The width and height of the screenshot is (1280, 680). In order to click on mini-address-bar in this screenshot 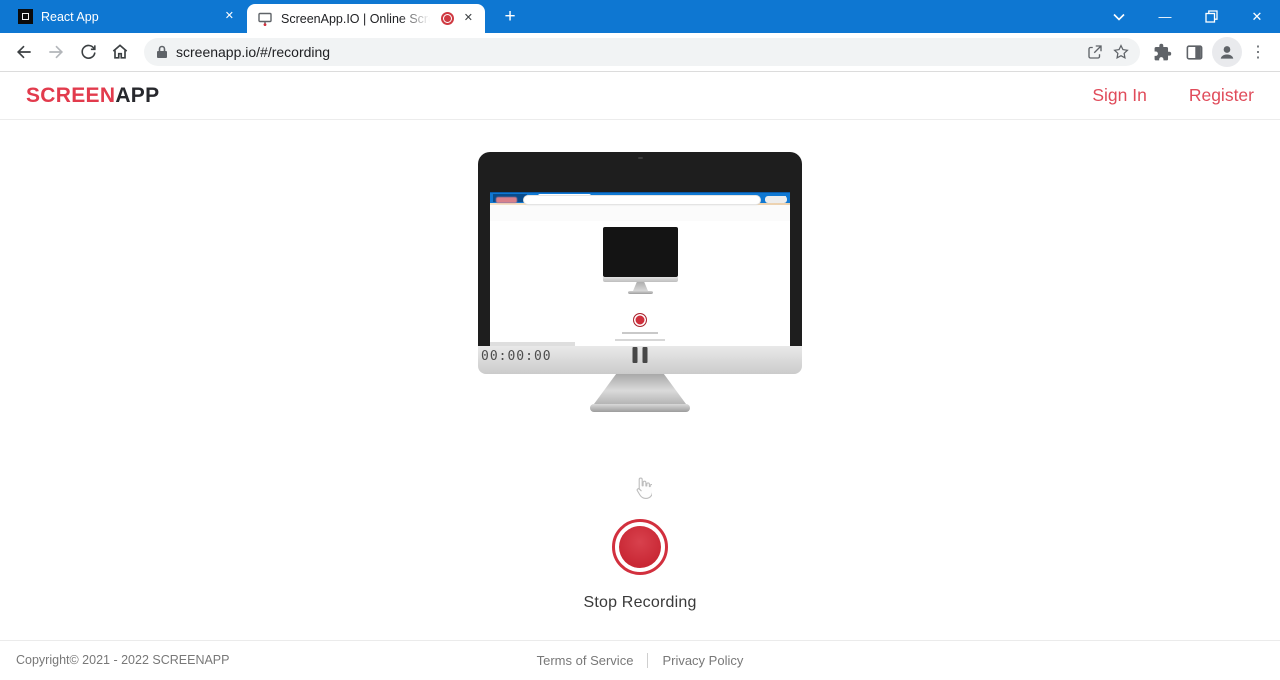, I will do `click(642, 200)`.